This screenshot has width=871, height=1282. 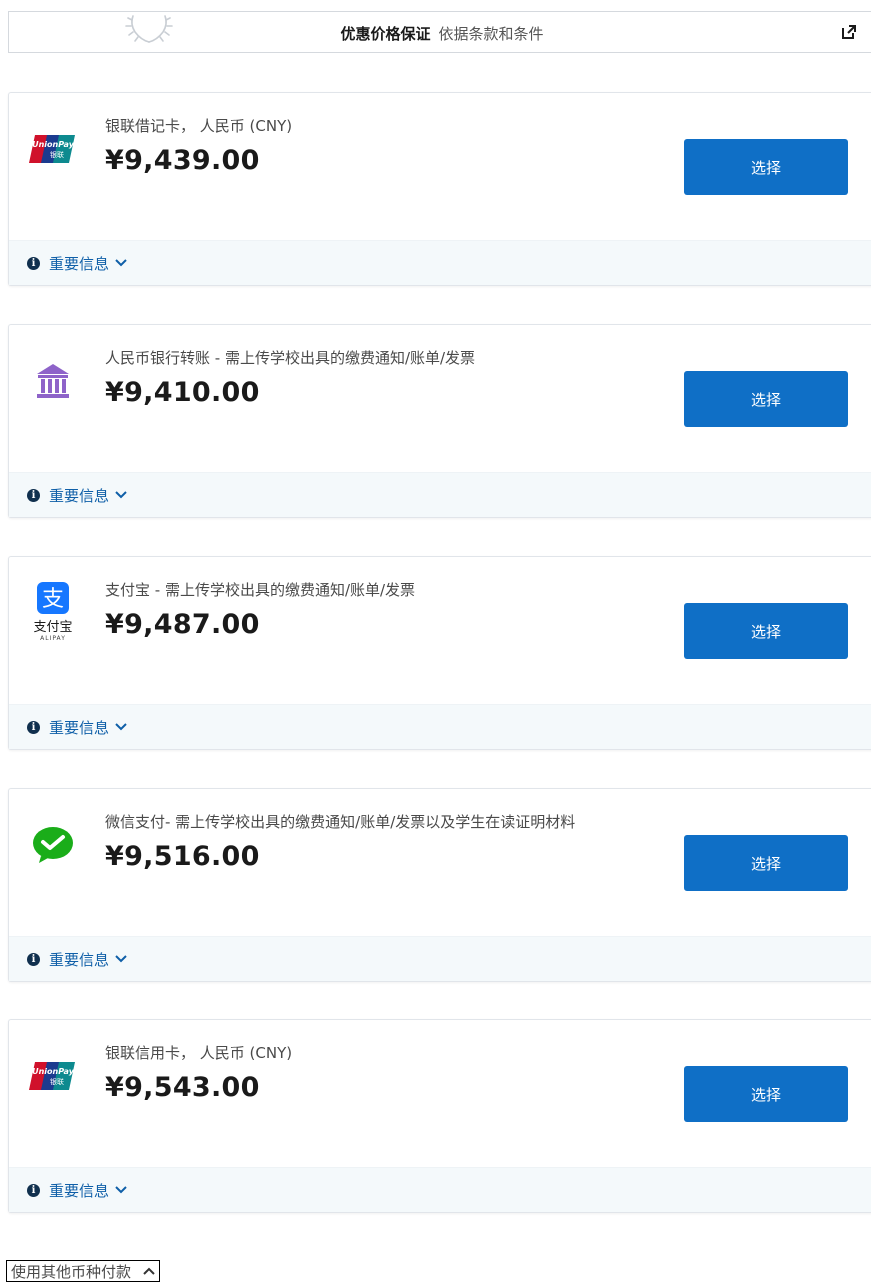 What do you see at coordinates (182, 624) in the screenshot?
I see `payment-price: ¥9,487.00` at bounding box center [182, 624].